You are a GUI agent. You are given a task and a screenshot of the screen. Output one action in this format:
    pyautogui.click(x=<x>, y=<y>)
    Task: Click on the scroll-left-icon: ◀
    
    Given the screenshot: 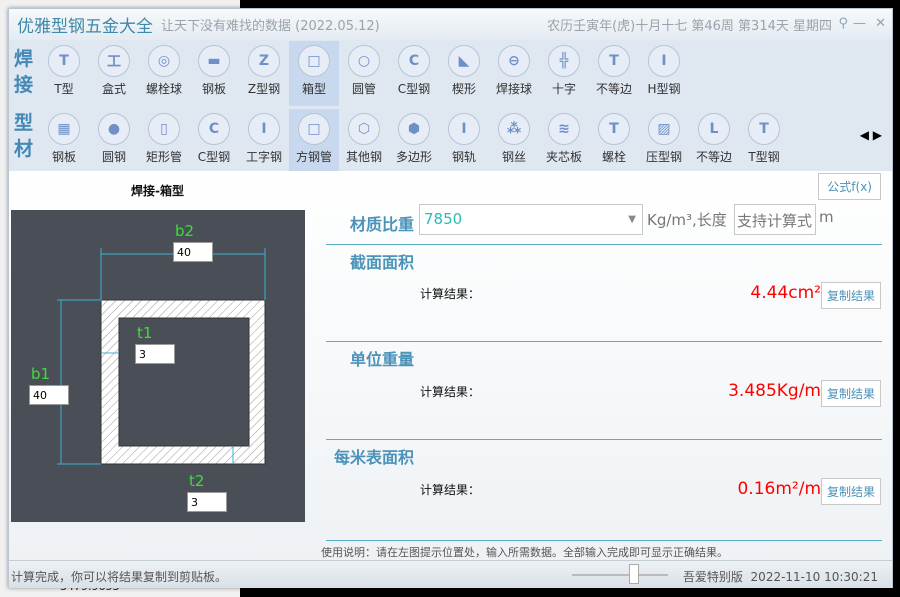 What is the action you would take?
    pyautogui.click(x=864, y=135)
    